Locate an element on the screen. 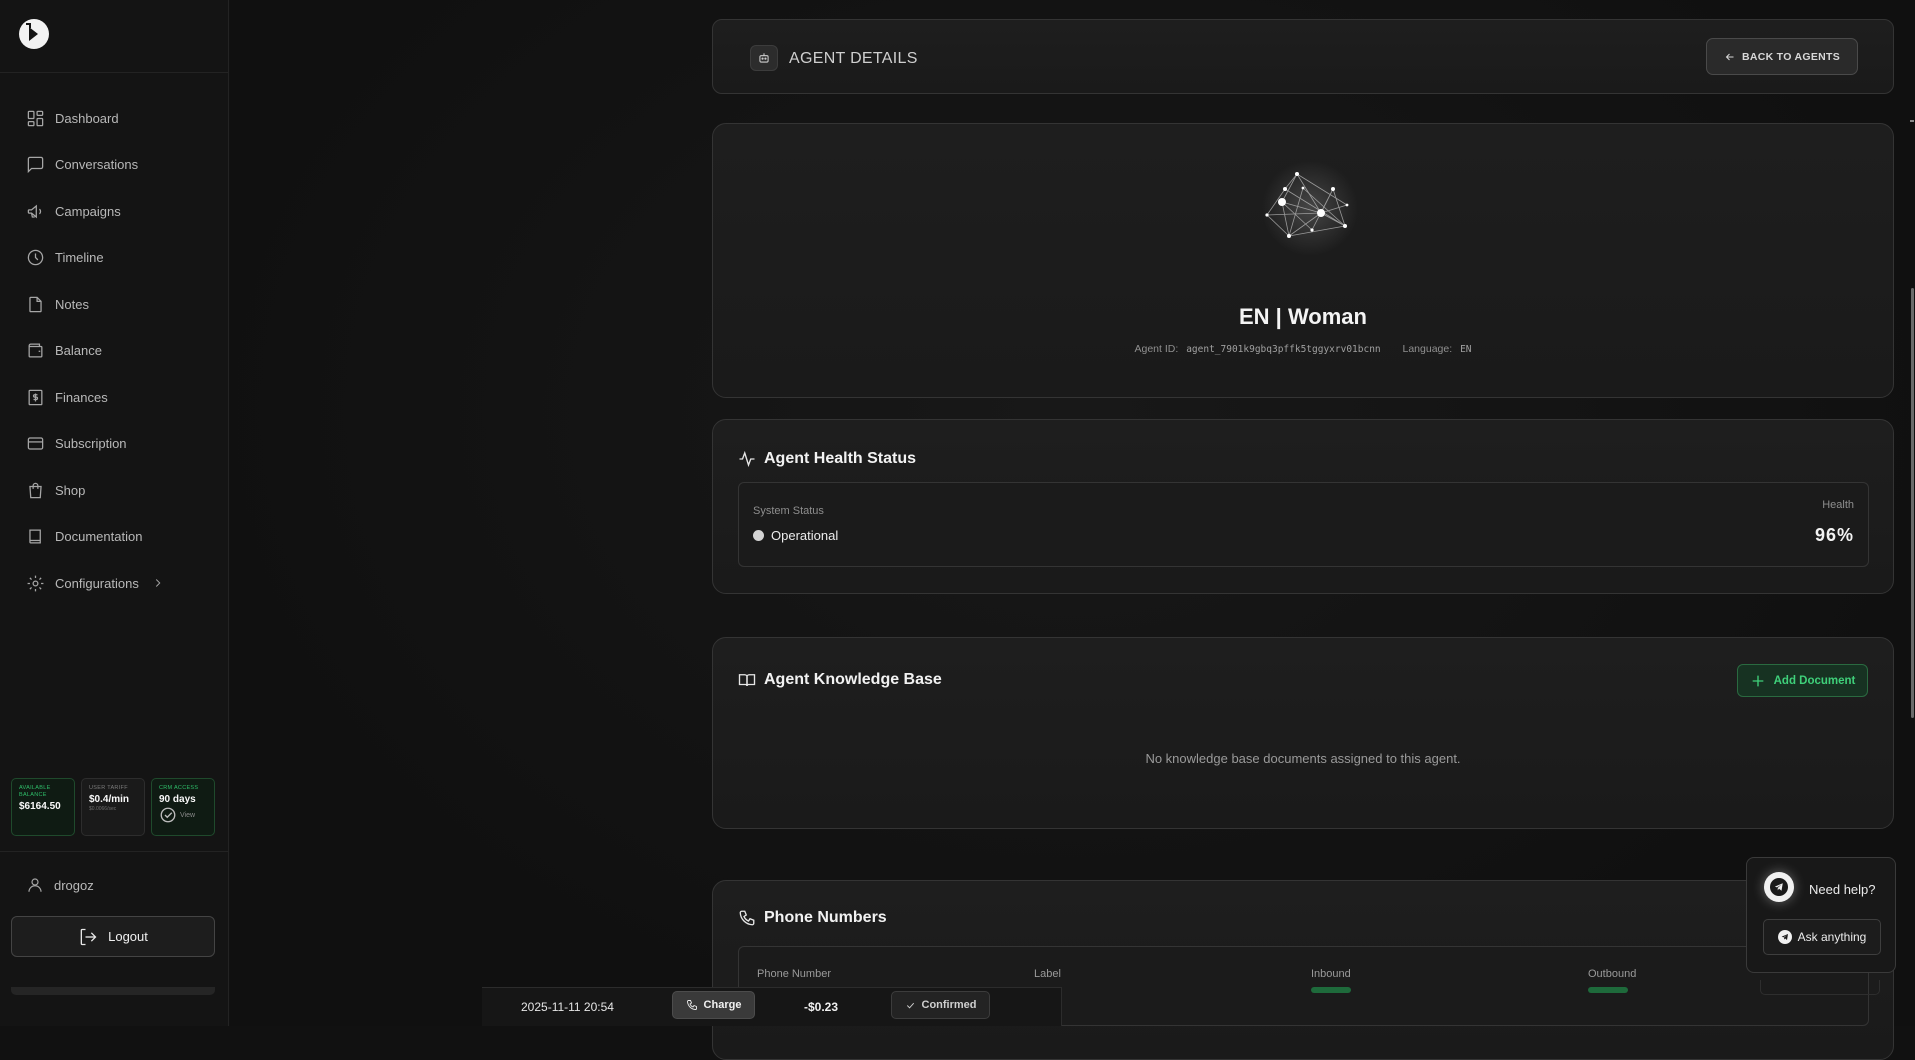 The height and width of the screenshot is (1060, 1915). ask-anything-button: Ask anything is located at coordinates (1822, 937).